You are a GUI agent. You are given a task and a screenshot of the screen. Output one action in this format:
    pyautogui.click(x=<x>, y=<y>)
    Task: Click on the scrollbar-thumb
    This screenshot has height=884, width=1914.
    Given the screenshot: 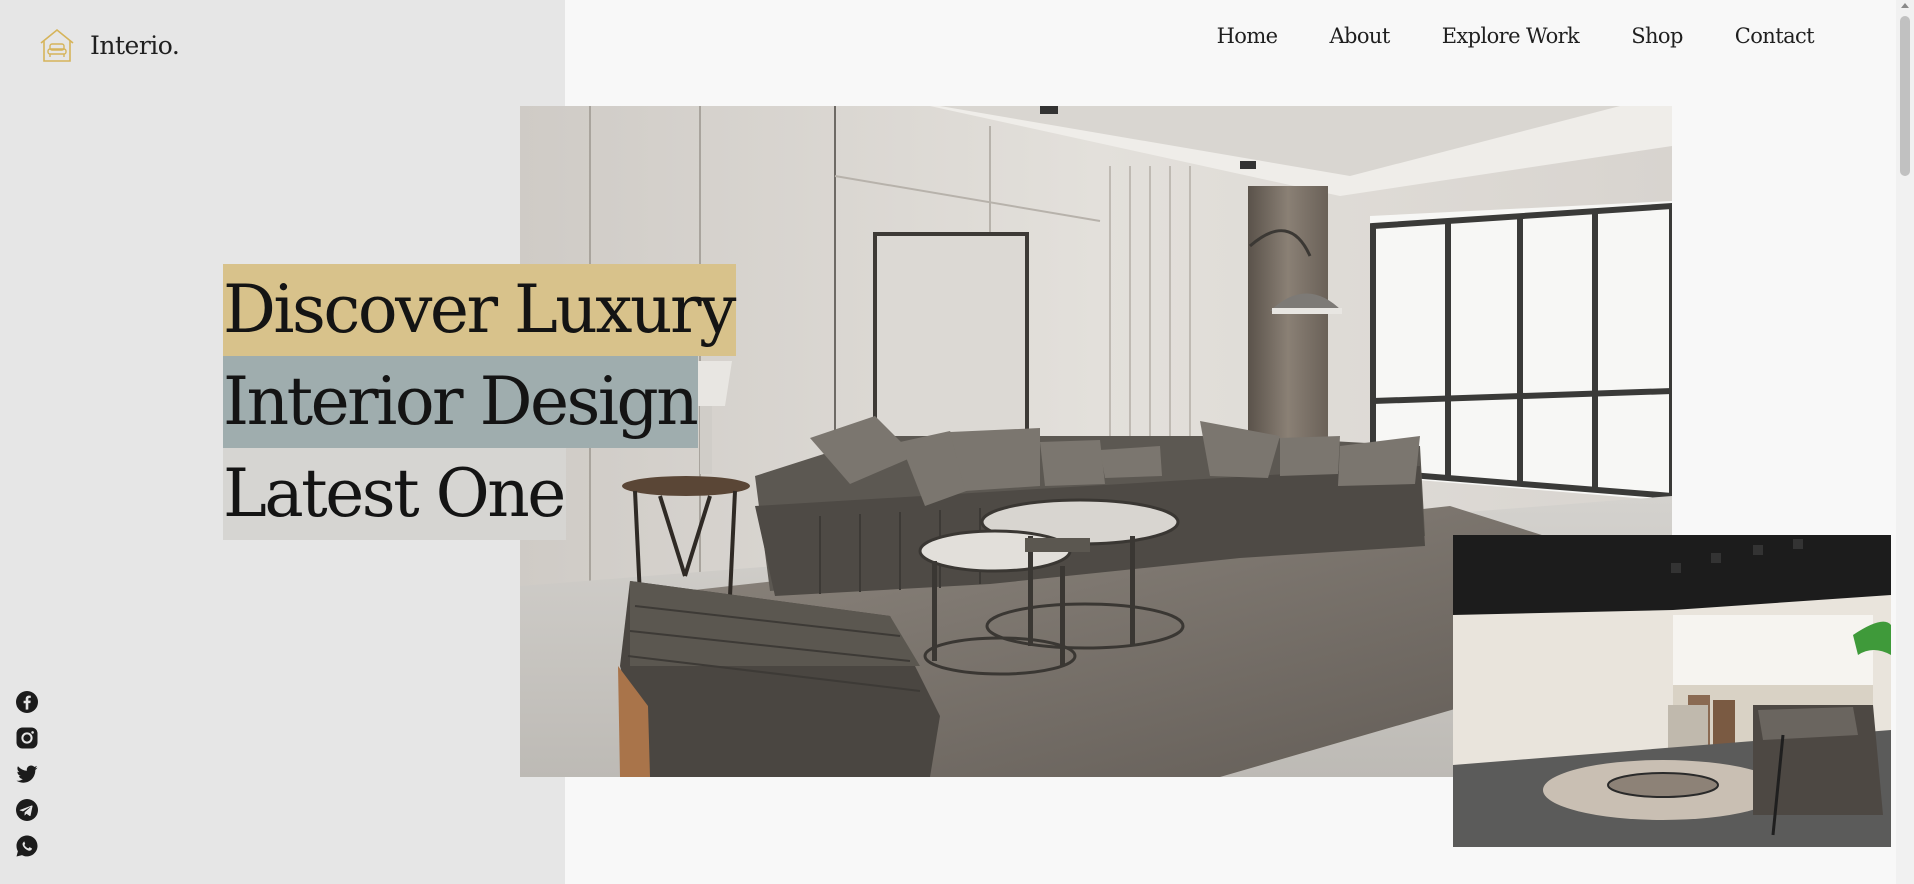 What is the action you would take?
    pyautogui.click(x=1905, y=96)
    